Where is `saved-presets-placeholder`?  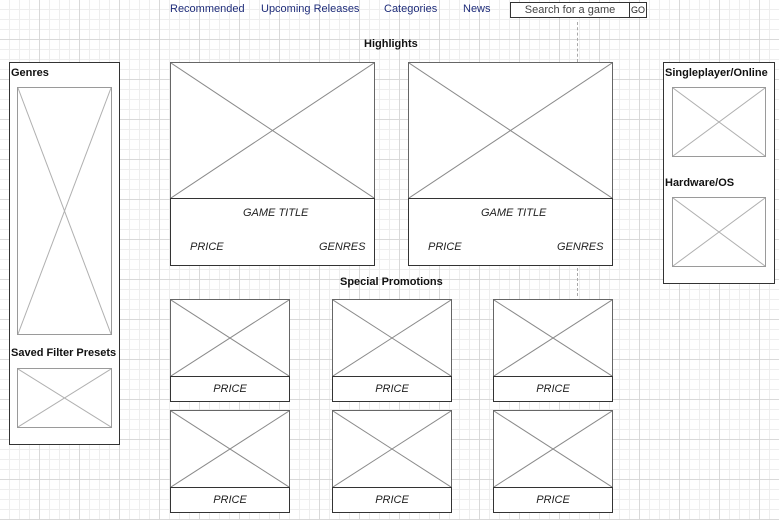 saved-presets-placeholder is located at coordinates (64, 398).